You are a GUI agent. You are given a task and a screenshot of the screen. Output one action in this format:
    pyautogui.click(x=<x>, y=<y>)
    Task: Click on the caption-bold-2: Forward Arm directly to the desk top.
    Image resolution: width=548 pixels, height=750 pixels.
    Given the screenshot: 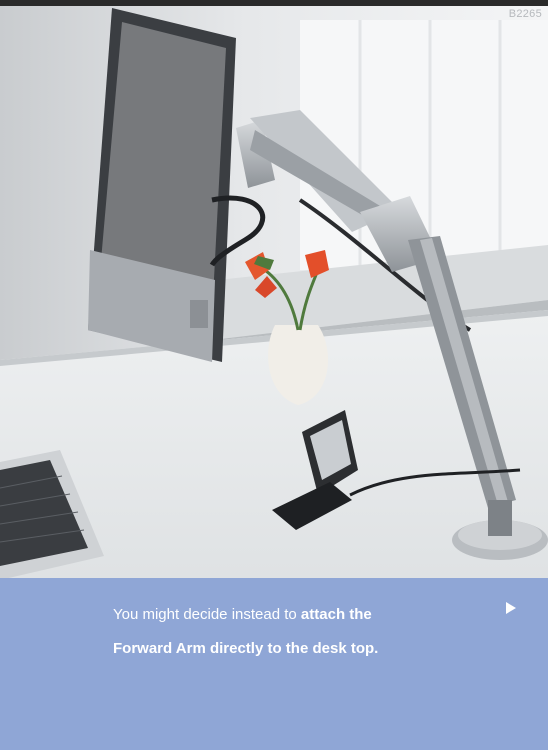 What is the action you would take?
    pyautogui.click(x=246, y=648)
    